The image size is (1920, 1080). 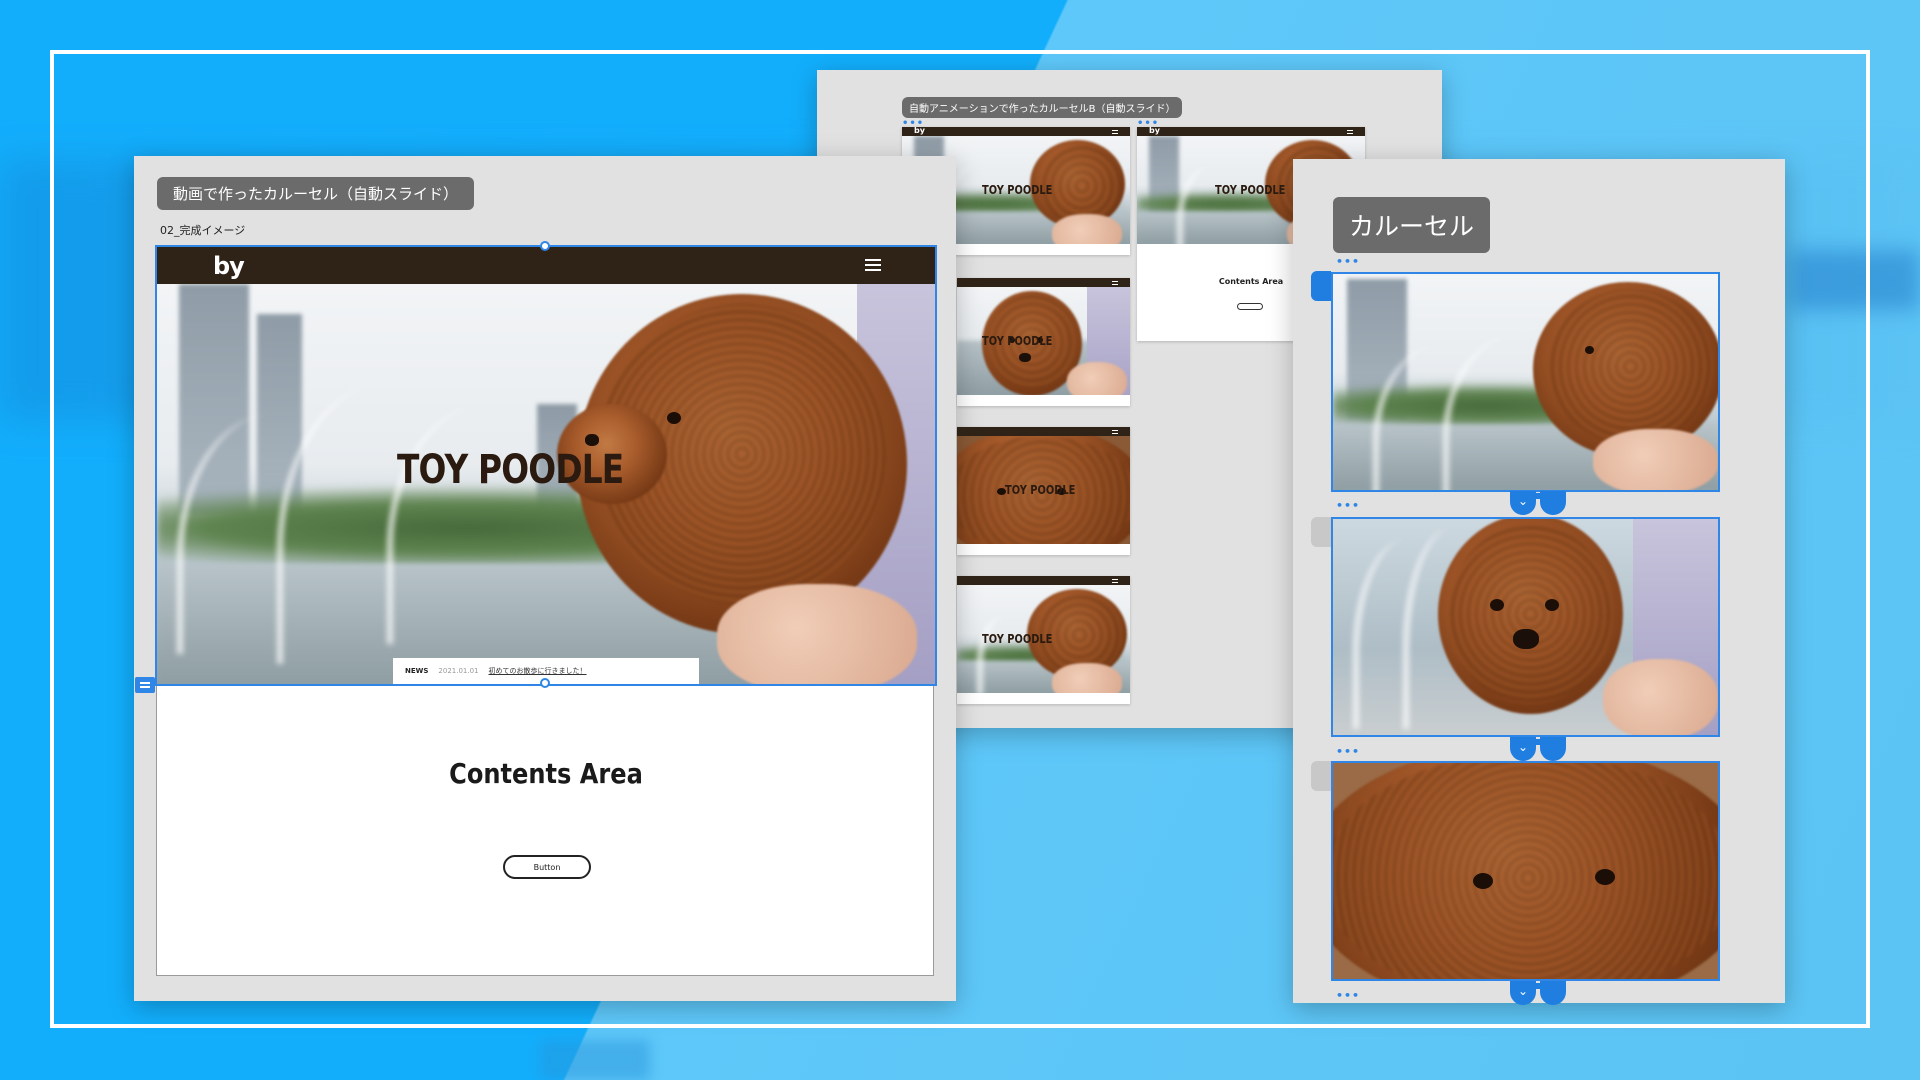 I want to click on slide-3-handle: ⌄, so click(x=1540, y=993).